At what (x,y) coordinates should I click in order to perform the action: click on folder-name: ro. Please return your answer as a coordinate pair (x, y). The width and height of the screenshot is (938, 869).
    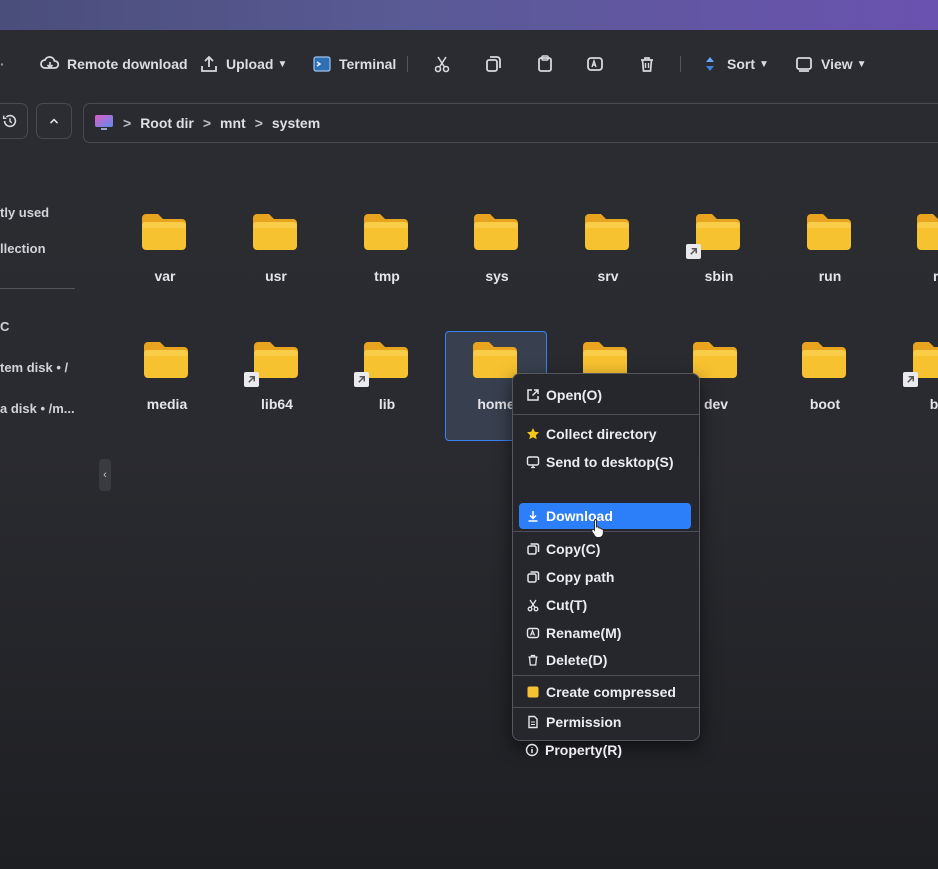
    Looking at the image, I should click on (935, 276).